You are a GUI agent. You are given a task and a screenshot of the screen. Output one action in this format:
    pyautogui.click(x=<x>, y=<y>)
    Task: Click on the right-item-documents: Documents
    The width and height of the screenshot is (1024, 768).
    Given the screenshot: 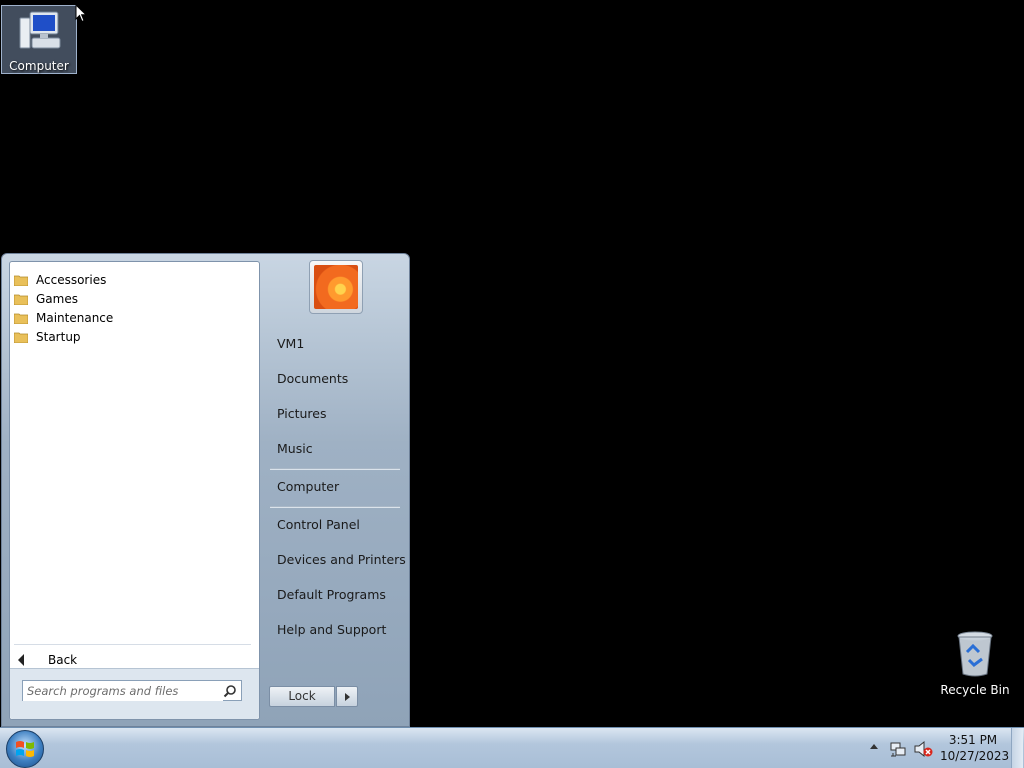 What is the action you would take?
    pyautogui.click(x=312, y=379)
    